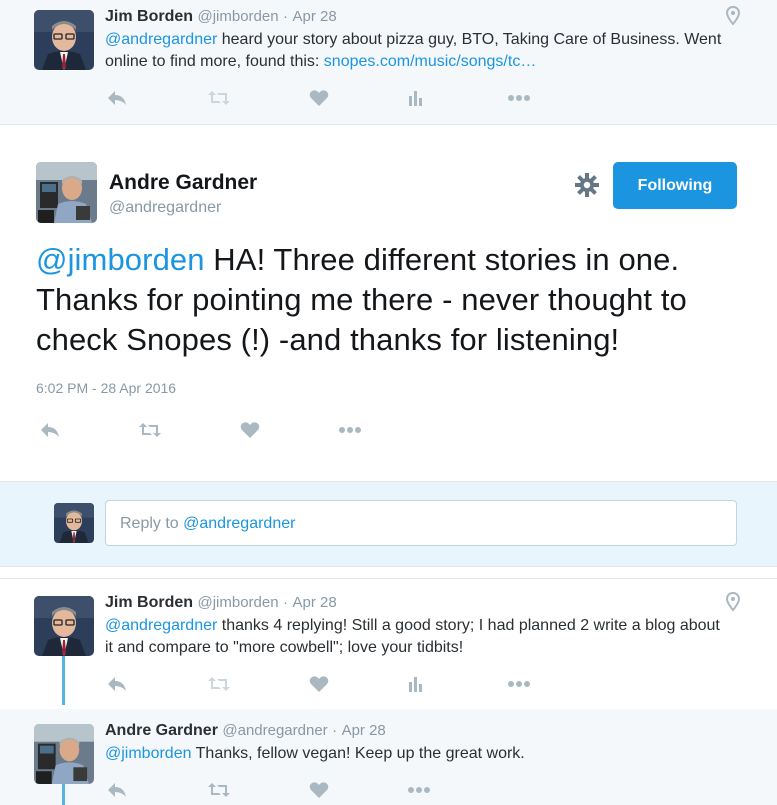 This screenshot has width=777, height=805. I want to click on current-user-avatar, so click(74, 523).